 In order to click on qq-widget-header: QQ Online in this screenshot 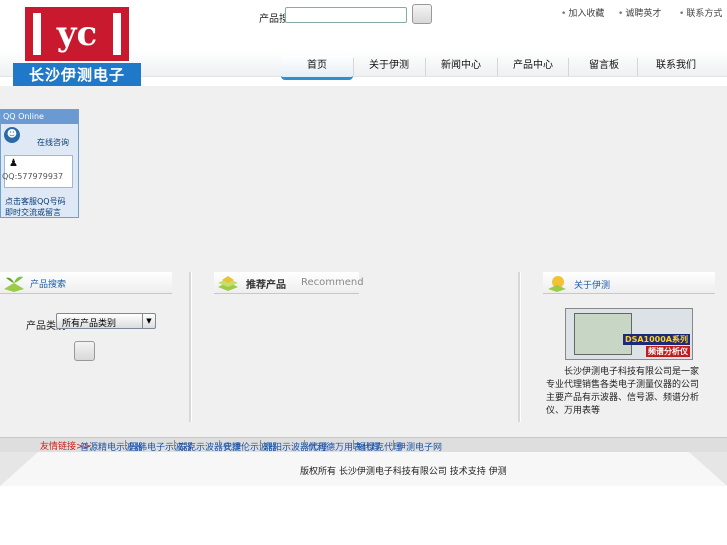, I will do `click(39, 117)`.